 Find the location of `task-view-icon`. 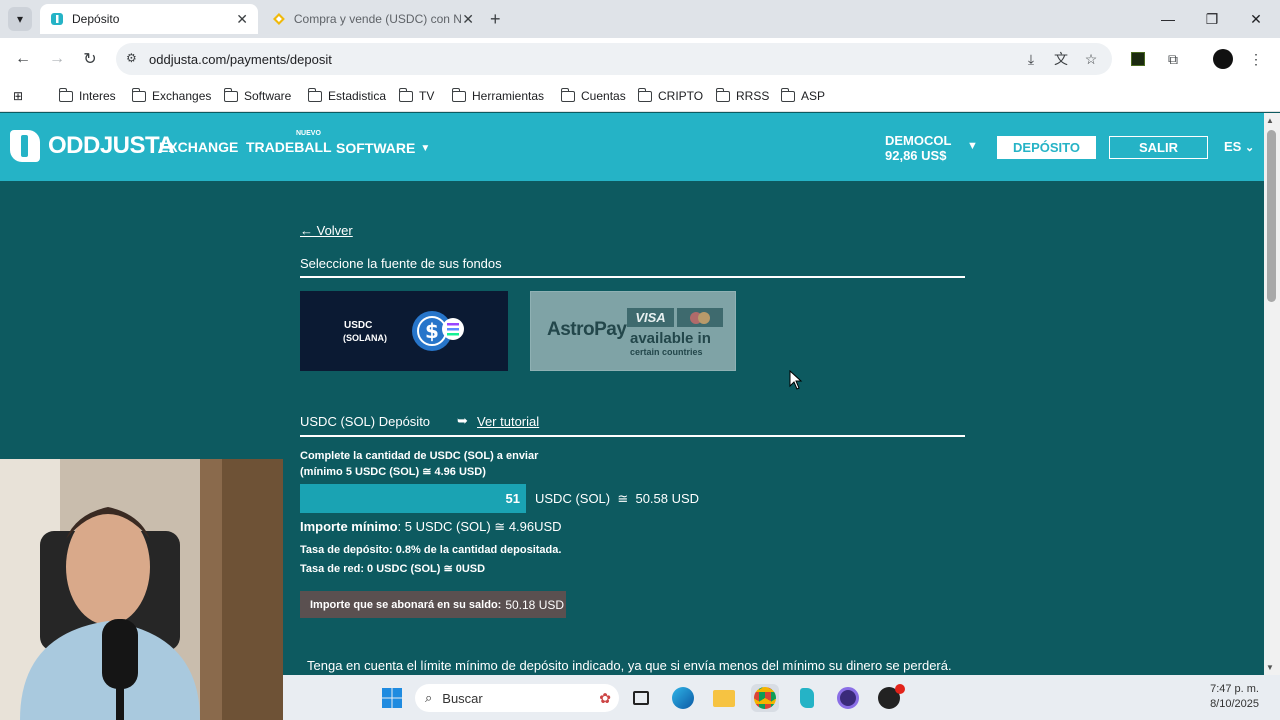

task-view-icon is located at coordinates (641, 698).